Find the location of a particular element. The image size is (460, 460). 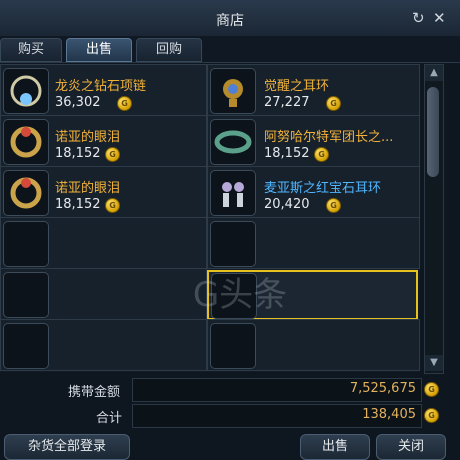

scroll-up-icon: ▲ is located at coordinates (434, 73).